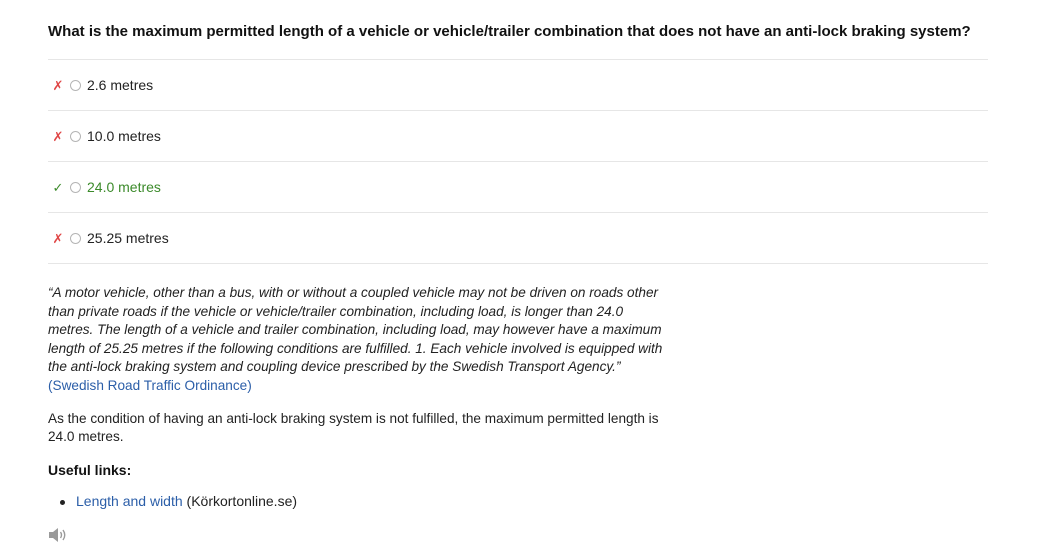 Image resolution: width=1064 pixels, height=560 pixels. I want to click on answer-option-2: ✗ 10.0 metres, so click(518, 136).